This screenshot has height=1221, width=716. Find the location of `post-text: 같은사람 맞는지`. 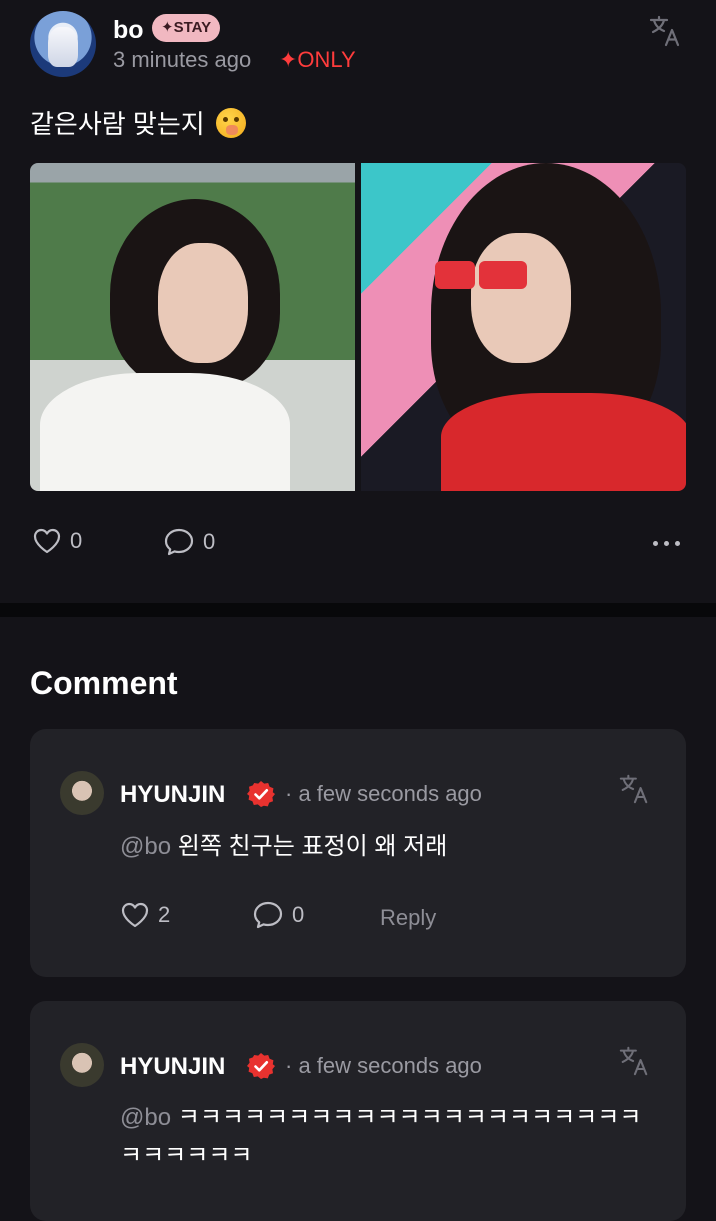

post-text: 같은사람 맞는지 is located at coordinates (138, 122).